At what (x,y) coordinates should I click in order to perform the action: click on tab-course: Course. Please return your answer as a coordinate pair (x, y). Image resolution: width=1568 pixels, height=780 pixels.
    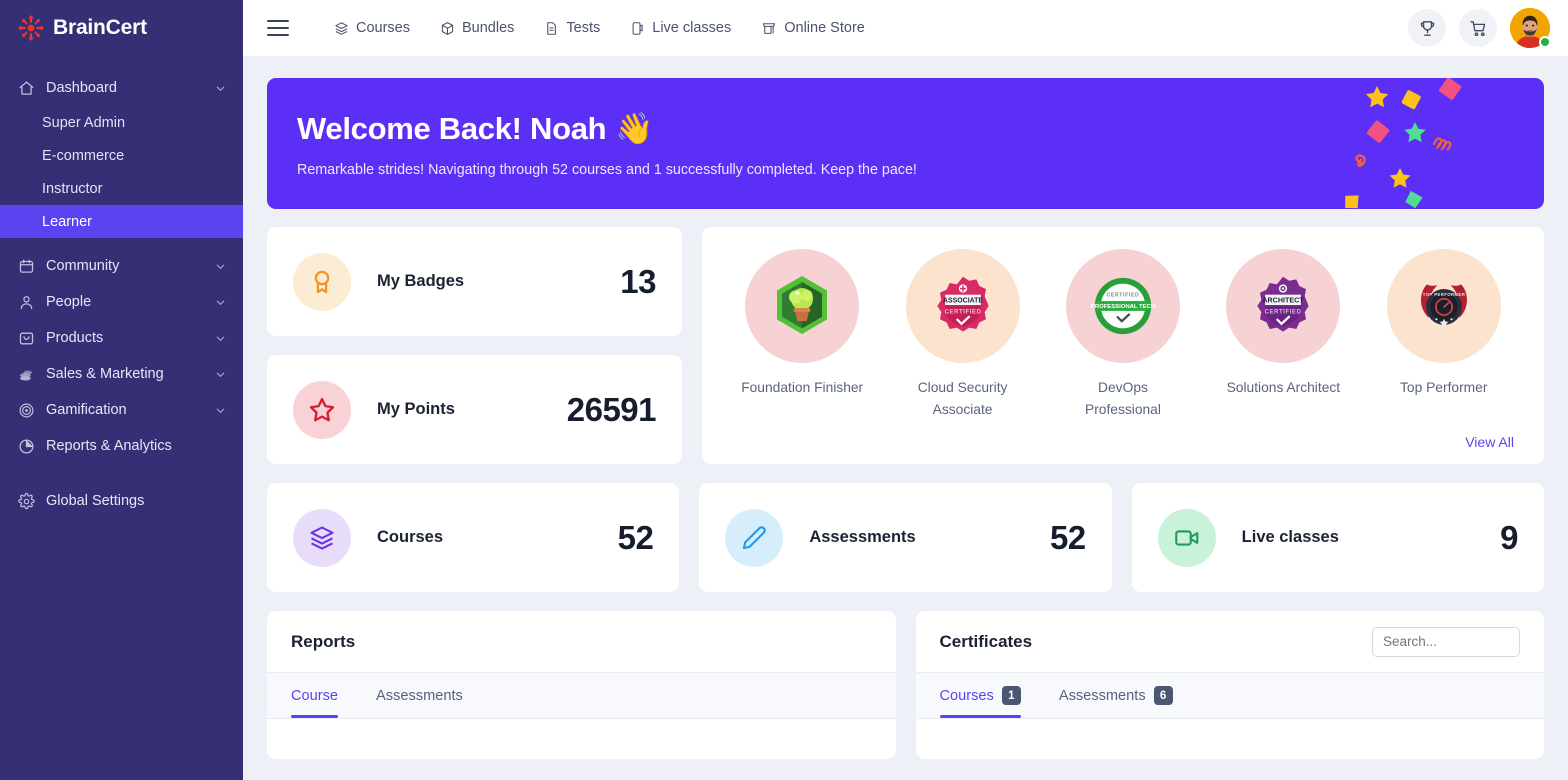
    Looking at the image, I should click on (321, 695).